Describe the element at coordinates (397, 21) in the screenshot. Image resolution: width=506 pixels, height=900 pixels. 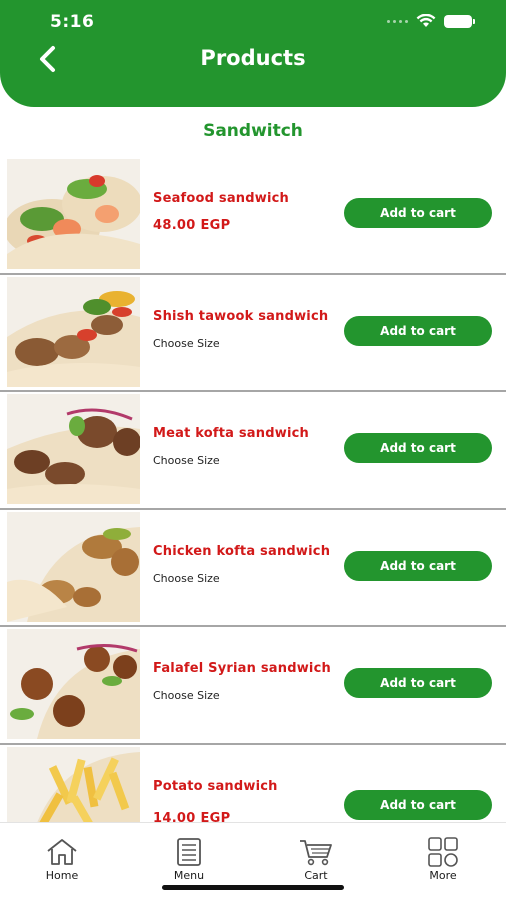
I see `signal-icon` at that location.